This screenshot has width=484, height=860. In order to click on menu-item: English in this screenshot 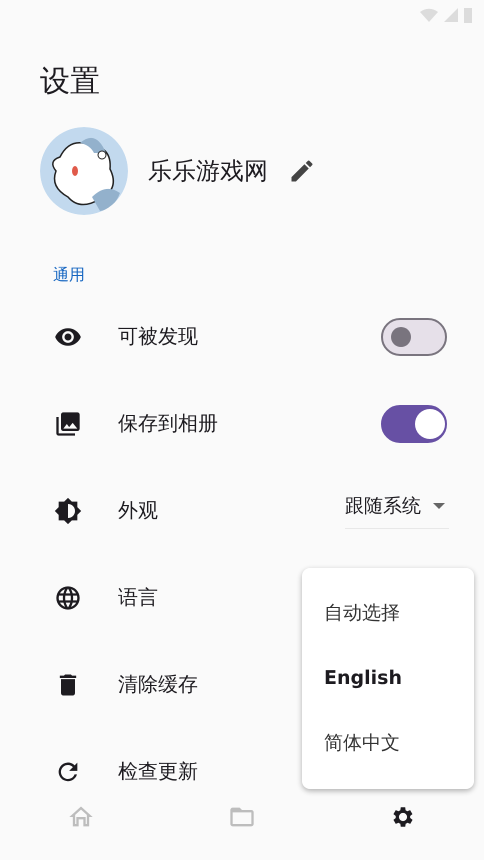, I will do `click(388, 678)`.